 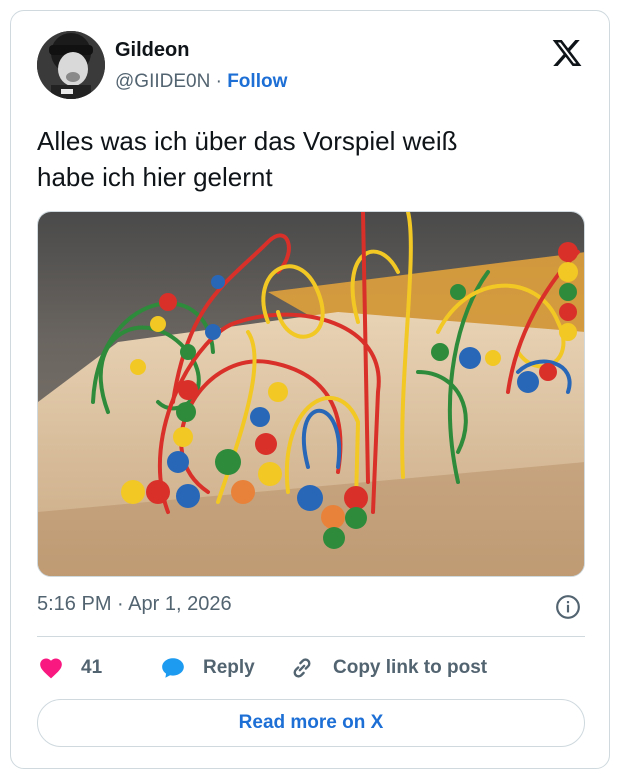 I want to click on heart-icon, so click(x=51, y=668).